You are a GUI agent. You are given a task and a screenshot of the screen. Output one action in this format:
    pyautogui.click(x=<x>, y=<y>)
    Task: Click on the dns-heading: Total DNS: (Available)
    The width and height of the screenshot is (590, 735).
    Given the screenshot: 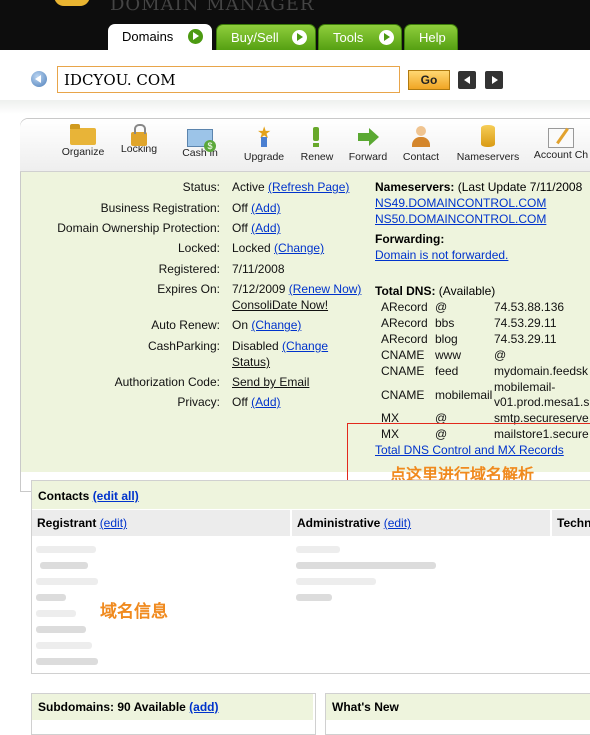 What is the action you would take?
    pyautogui.click(x=435, y=291)
    